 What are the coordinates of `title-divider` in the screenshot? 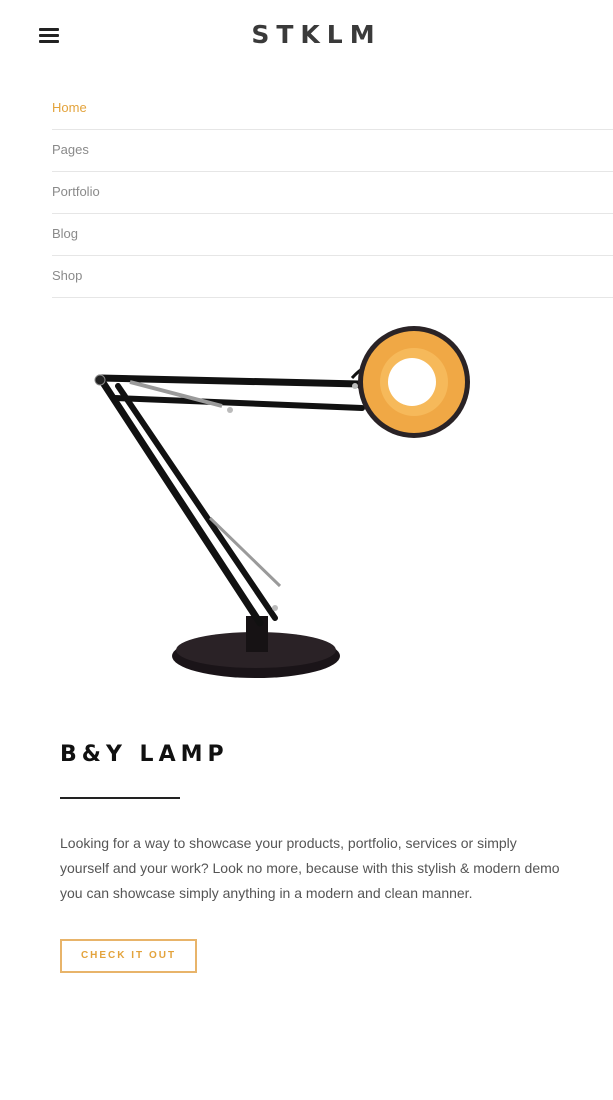 It's located at (120, 798).